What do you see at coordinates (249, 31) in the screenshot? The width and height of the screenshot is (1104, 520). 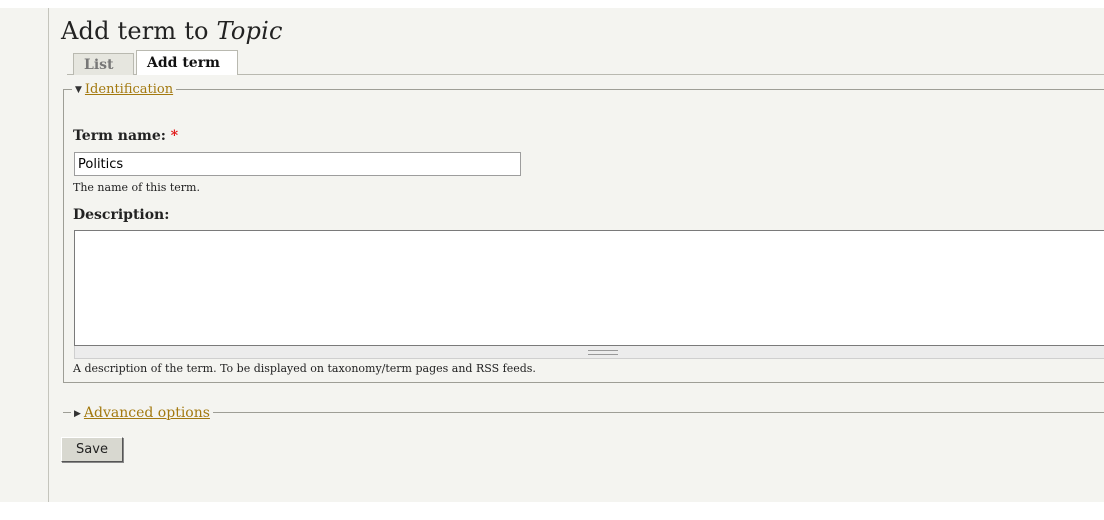 I see `vocabulary-name: Topic` at bounding box center [249, 31].